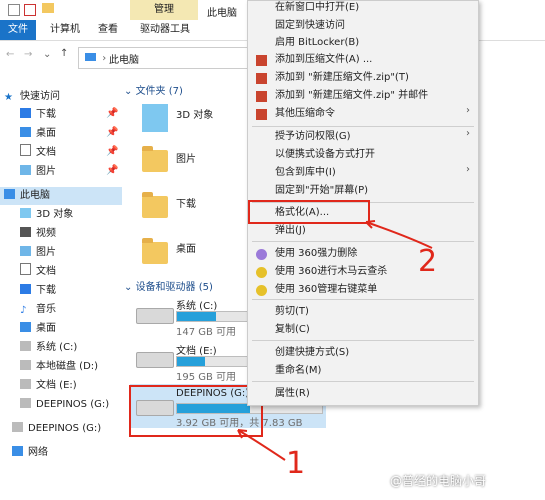 The height and width of the screenshot is (500, 545). I want to click on watermark: @普经的电脑小哥, so click(438, 481).